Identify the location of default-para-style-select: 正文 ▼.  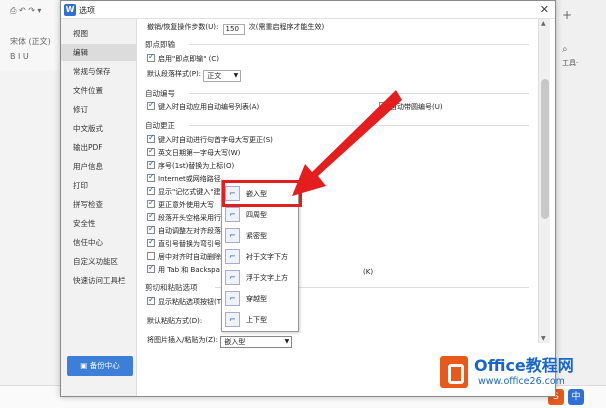
(222, 76).